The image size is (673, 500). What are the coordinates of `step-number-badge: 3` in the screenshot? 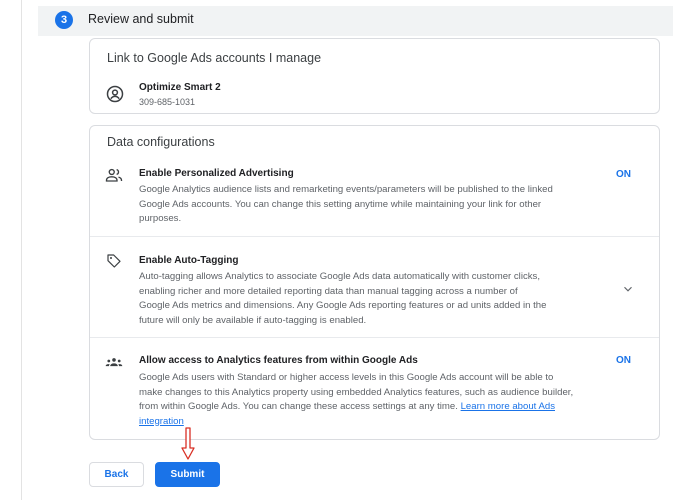 It's located at (64, 20).